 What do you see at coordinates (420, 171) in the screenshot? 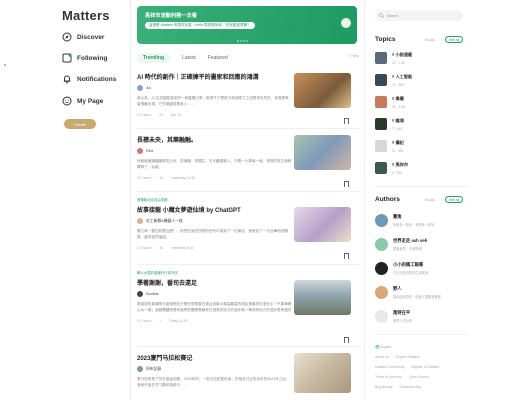
I see `topic-item: # 馬祥市 9 · 830` at bounding box center [420, 171].